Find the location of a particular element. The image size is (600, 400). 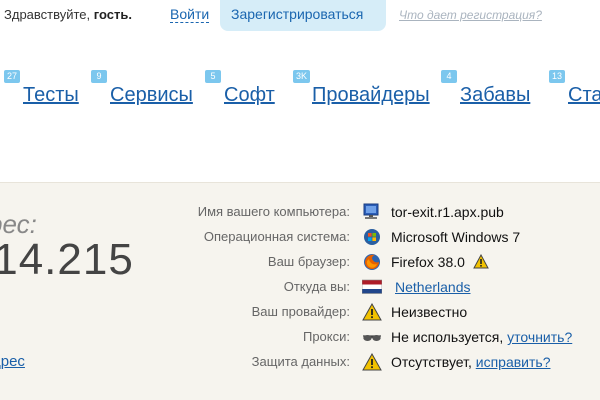

proxy-status-text: Не используется, is located at coordinates (447, 337).